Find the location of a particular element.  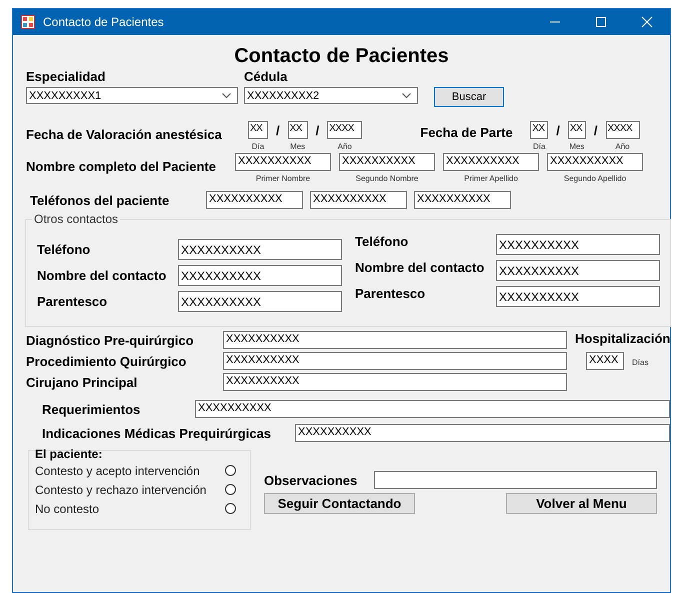

procedure-field: XXXXXXXXXX is located at coordinates (395, 361).